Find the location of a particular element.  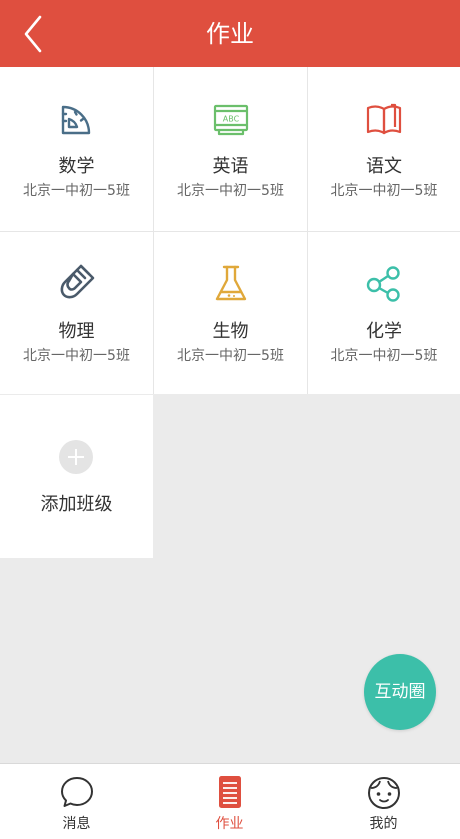

molecule-icon is located at coordinates (383, 284).